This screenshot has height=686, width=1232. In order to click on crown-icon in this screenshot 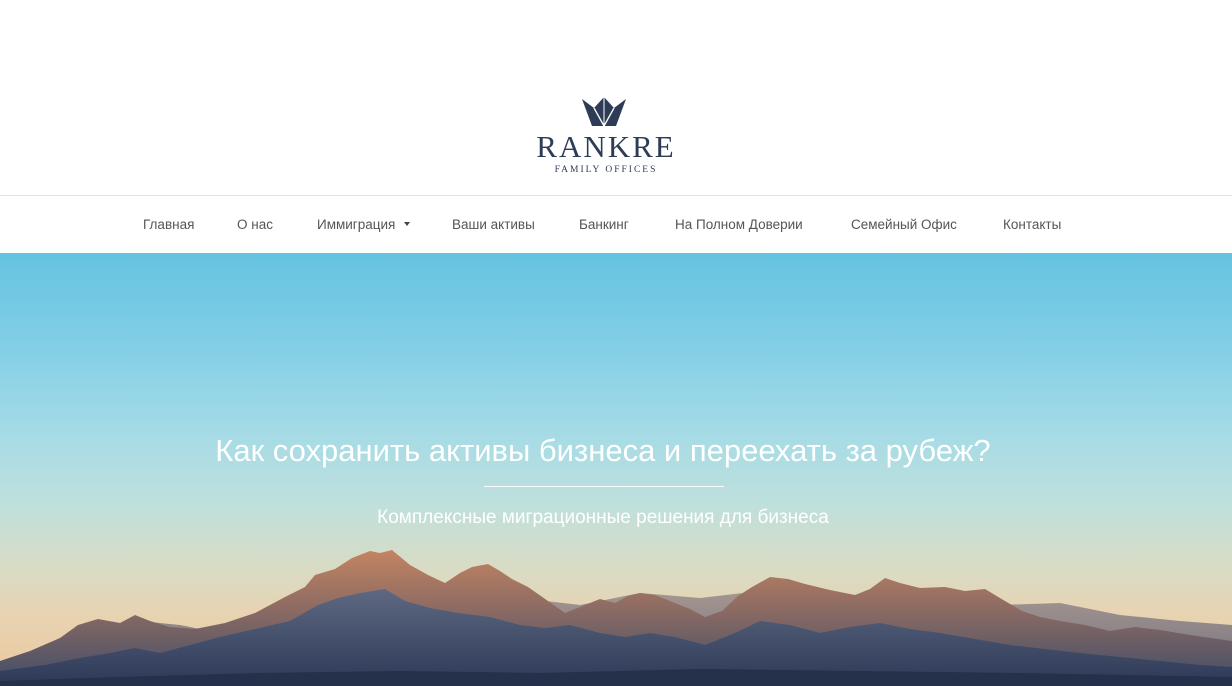, I will do `click(604, 112)`.